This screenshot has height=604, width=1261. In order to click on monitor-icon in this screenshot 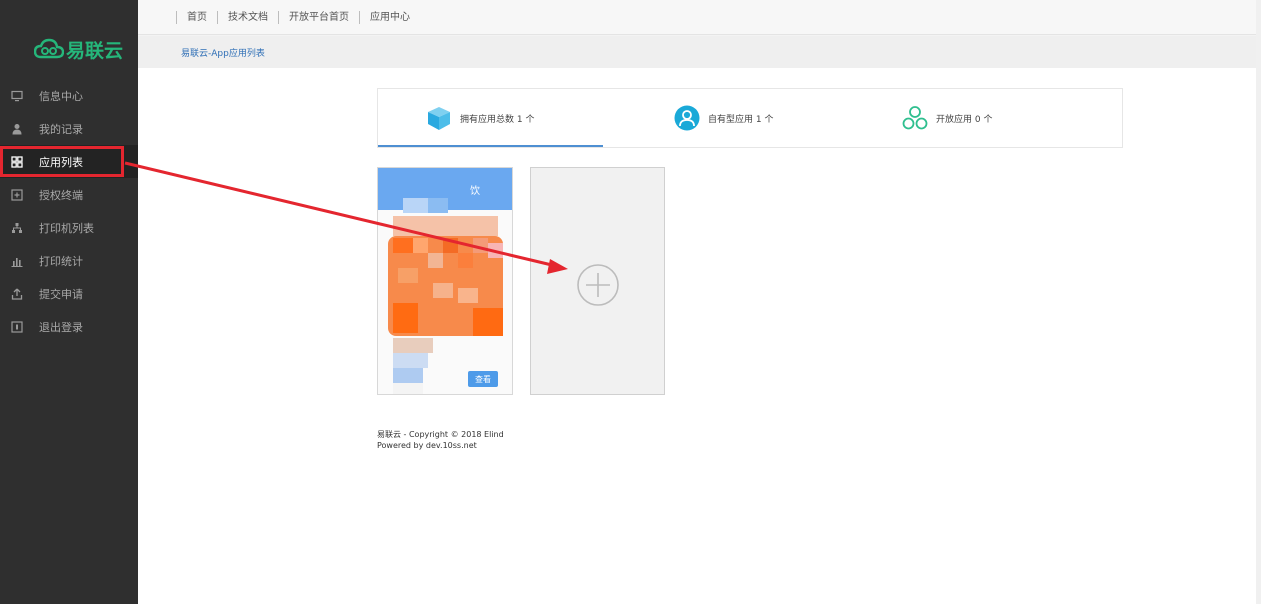, I will do `click(17, 96)`.